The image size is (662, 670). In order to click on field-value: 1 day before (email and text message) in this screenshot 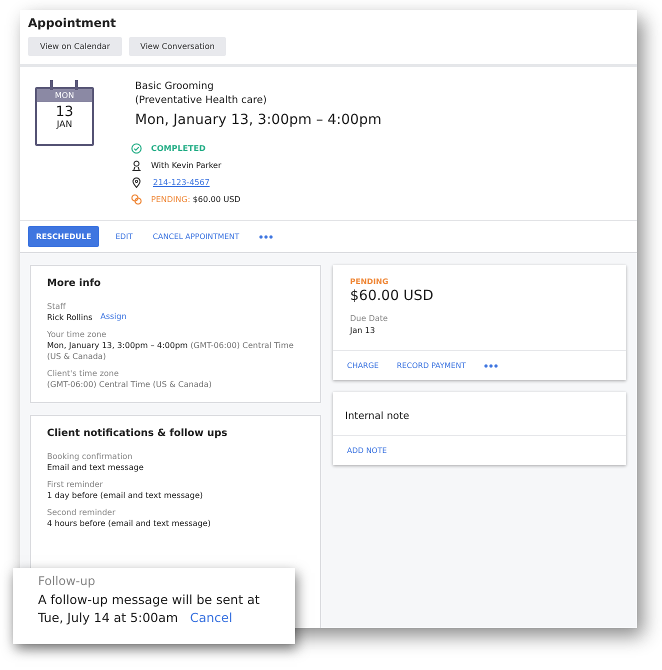, I will do `click(125, 495)`.